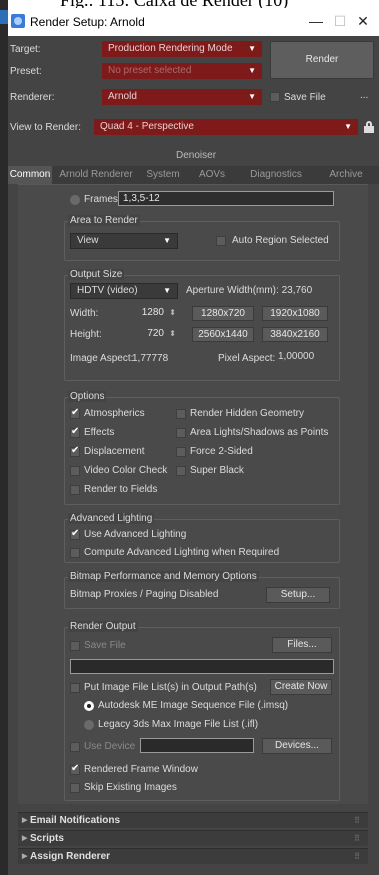  Describe the element at coordinates (202, 666) in the screenshot. I see `output-path-field` at that location.